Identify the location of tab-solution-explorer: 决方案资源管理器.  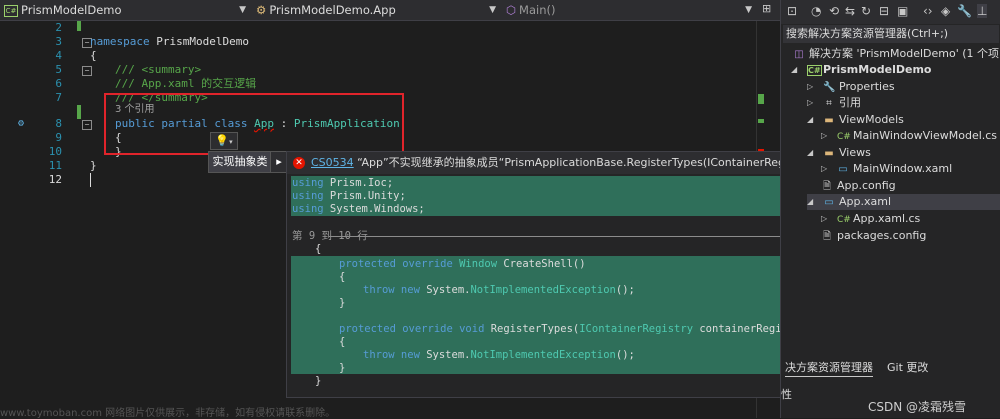
(829, 368).